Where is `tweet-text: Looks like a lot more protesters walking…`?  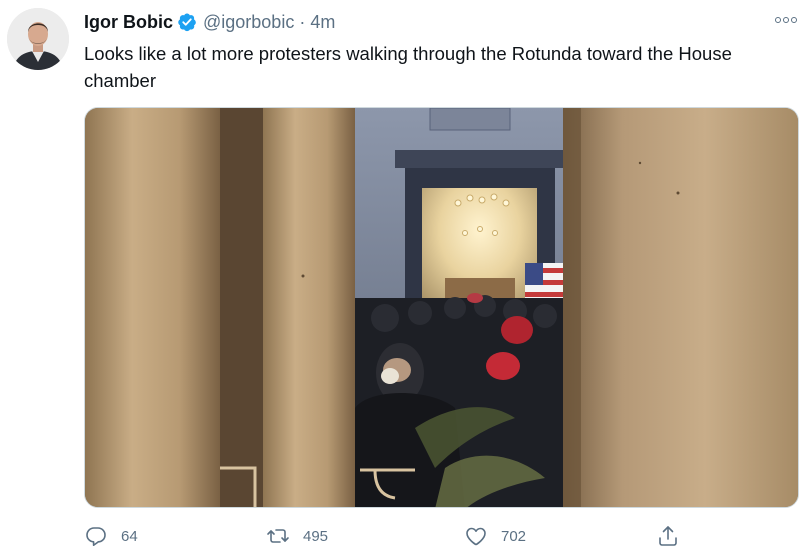 tweet-text: Looks like a lot more protesters walking… is located at coordinates (408, 67).